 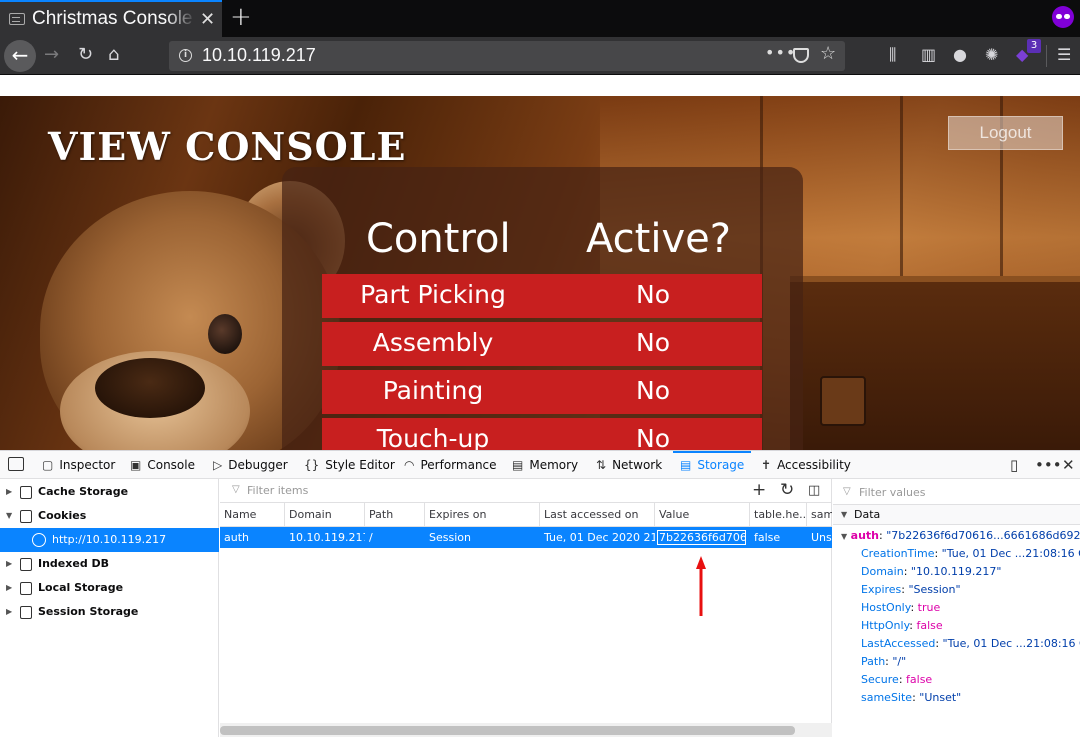 What do you see at coordinates (867, 514) in the screenshot?
I see `data-section-label: Data` at bounding box center [867, 514].